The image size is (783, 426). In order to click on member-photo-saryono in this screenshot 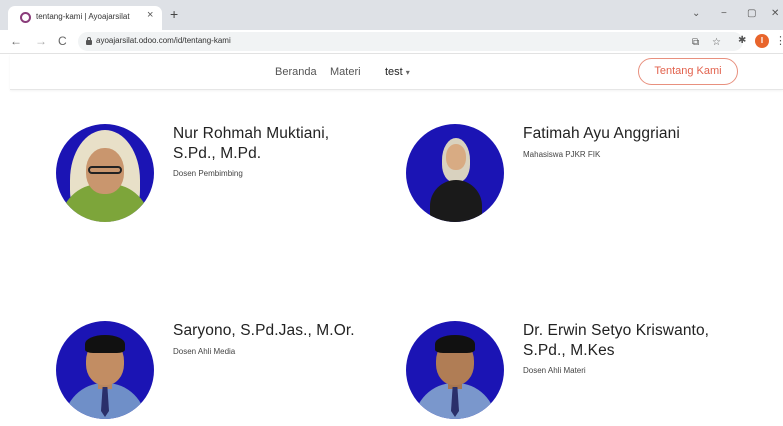, I will do `click(105, 370)`.